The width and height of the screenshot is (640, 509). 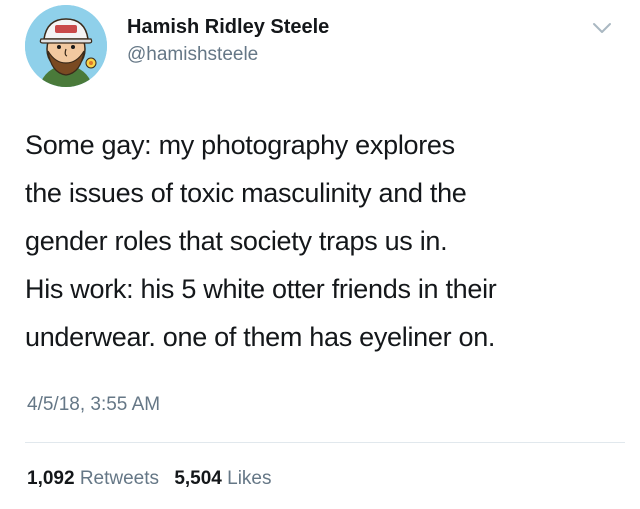 What do you see at coordinates (236, 241) in the screenshot?
I see `tweet-text-line: gender roles that society traps us in.` at bounding box center [236, 241].